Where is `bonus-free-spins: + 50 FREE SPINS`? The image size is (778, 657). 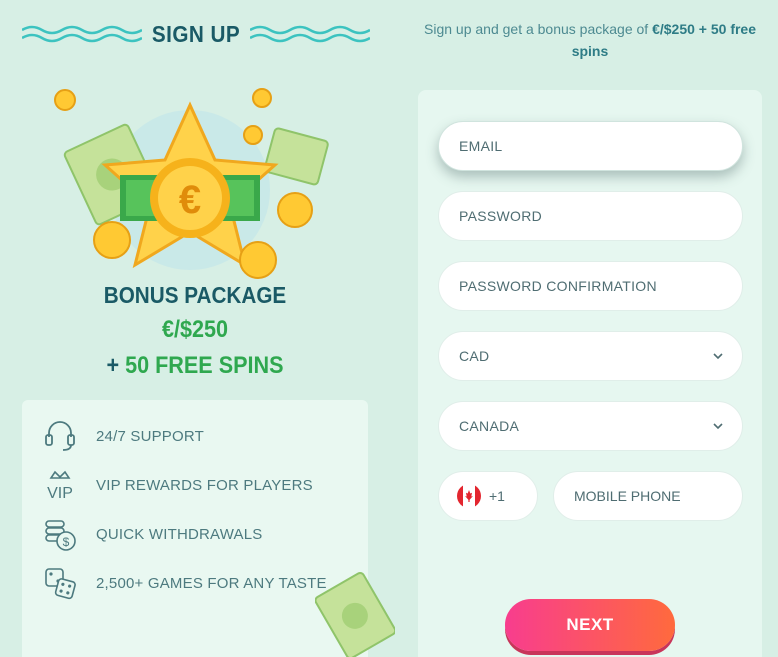 bonus-free-spins: + 50 FREE SPINS is located at coordinates (195, 366).